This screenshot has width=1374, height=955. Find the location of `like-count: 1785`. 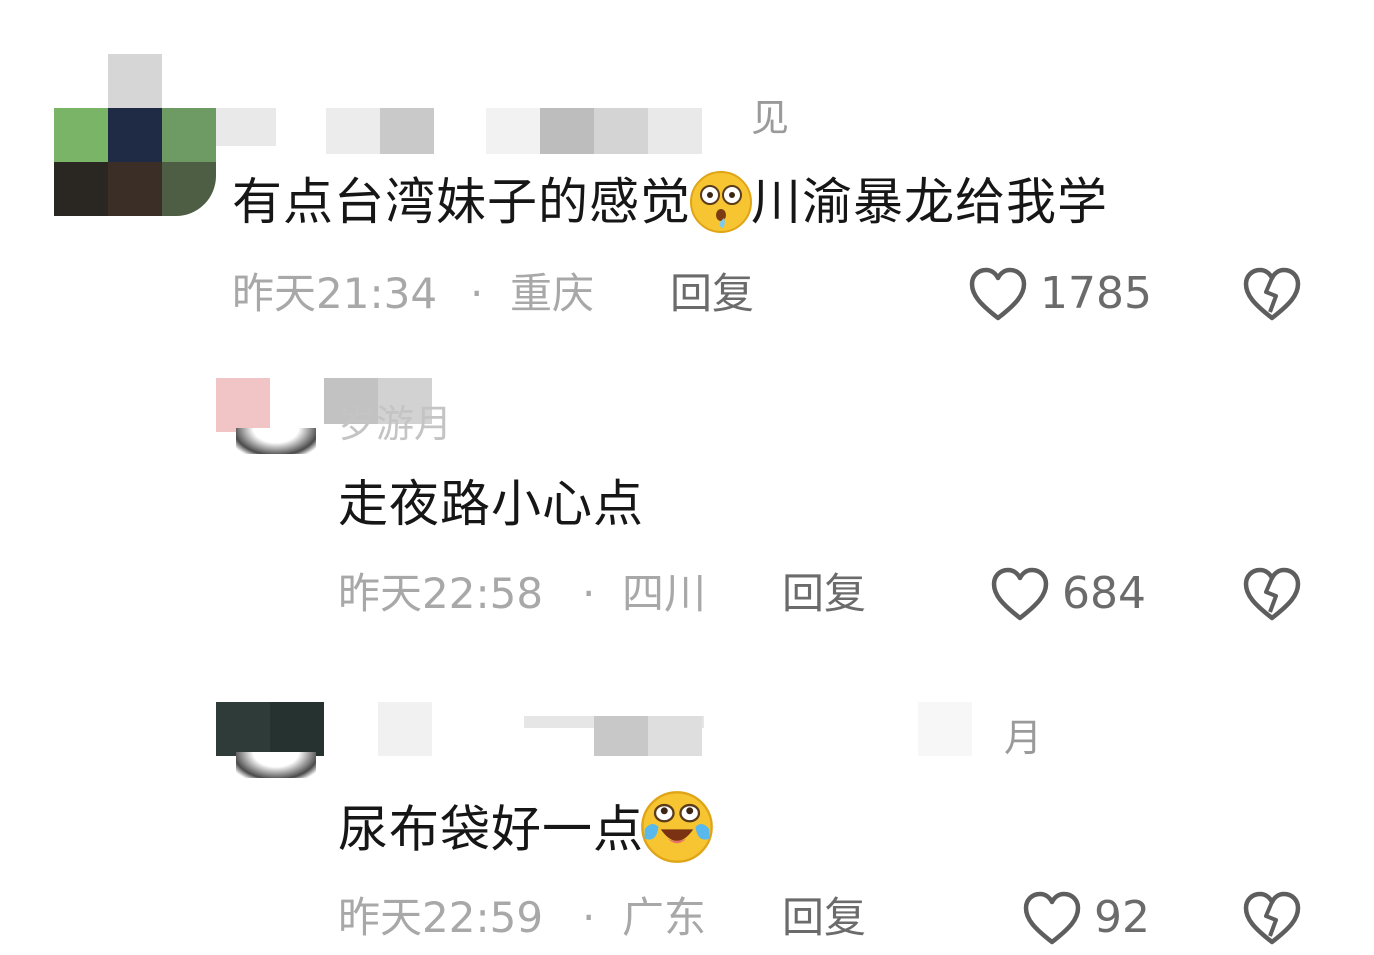

like-count: 1785 is located at coordinates (1096, 293).